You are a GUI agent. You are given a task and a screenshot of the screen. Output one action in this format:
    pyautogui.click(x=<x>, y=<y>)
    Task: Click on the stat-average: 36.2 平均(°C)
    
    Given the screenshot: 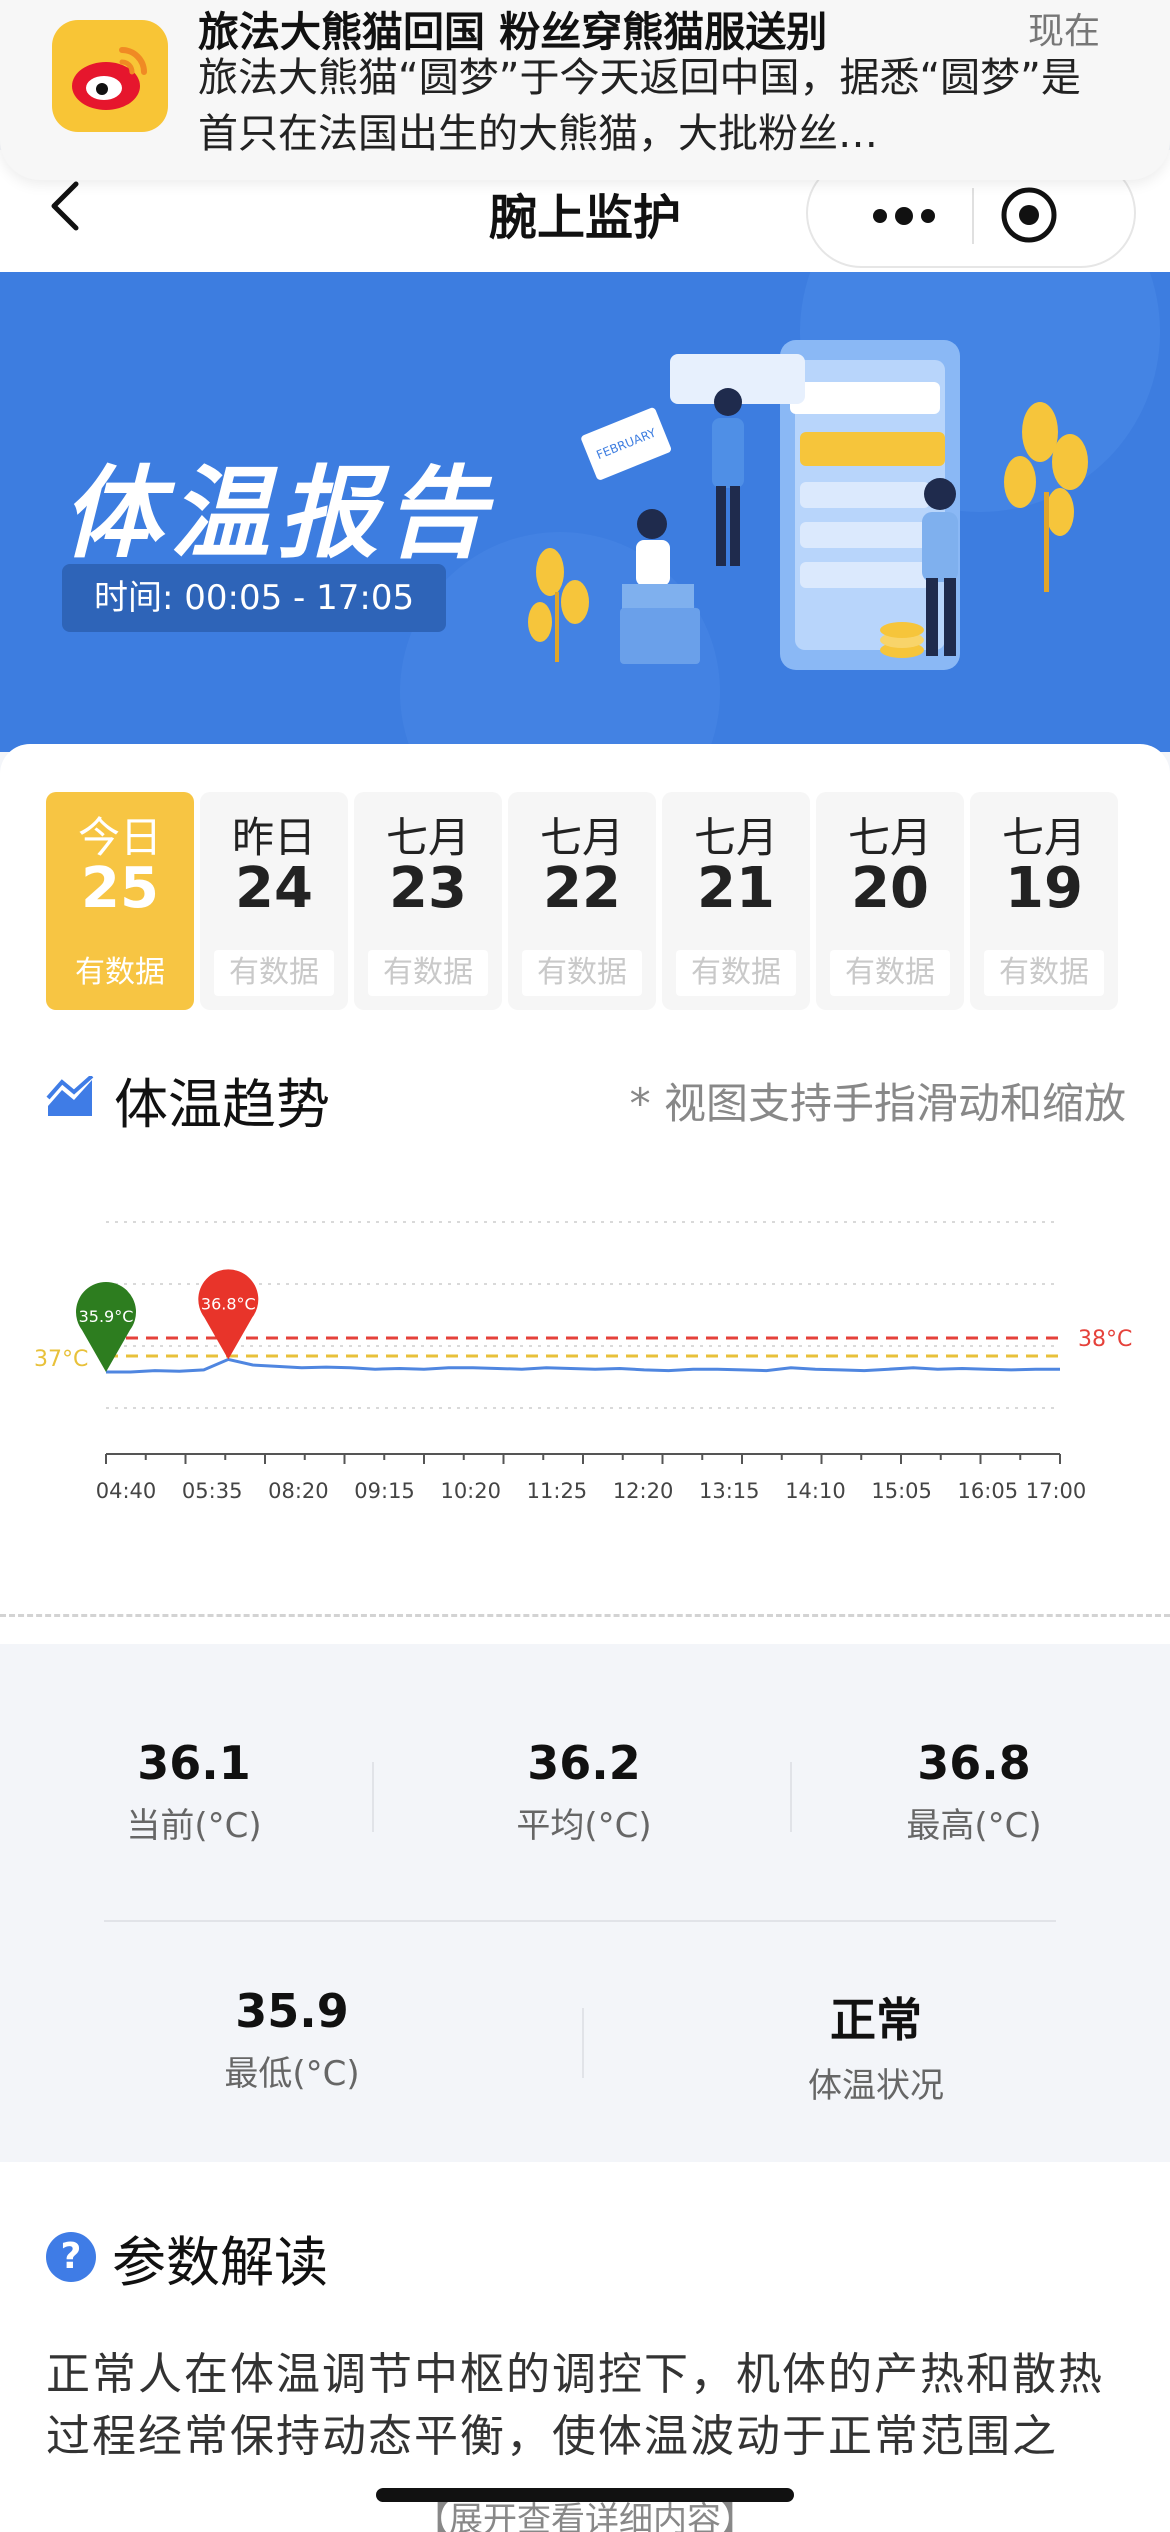 What is the action you would take?
    pyautogui.click(x=584, y=1791)
    